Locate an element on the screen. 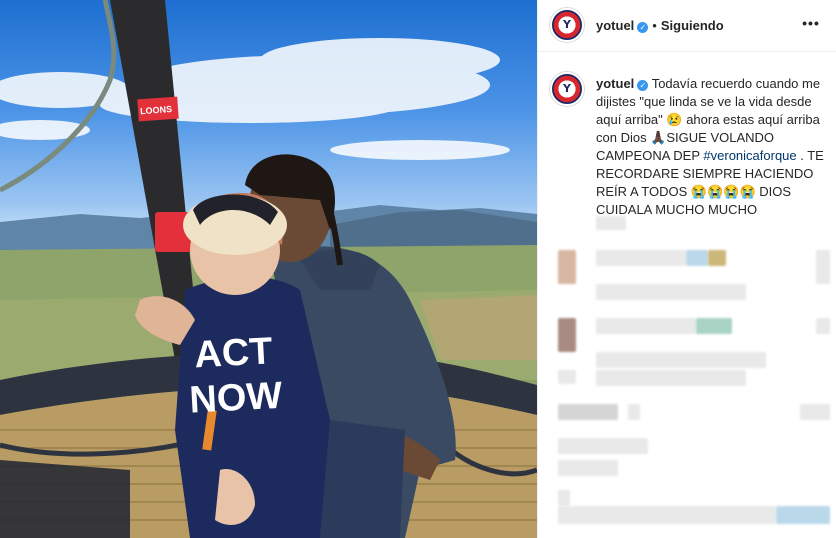 The width and height of the screenshot is (836, 538). username-link: yotuel is located at coordinates (615, 25).